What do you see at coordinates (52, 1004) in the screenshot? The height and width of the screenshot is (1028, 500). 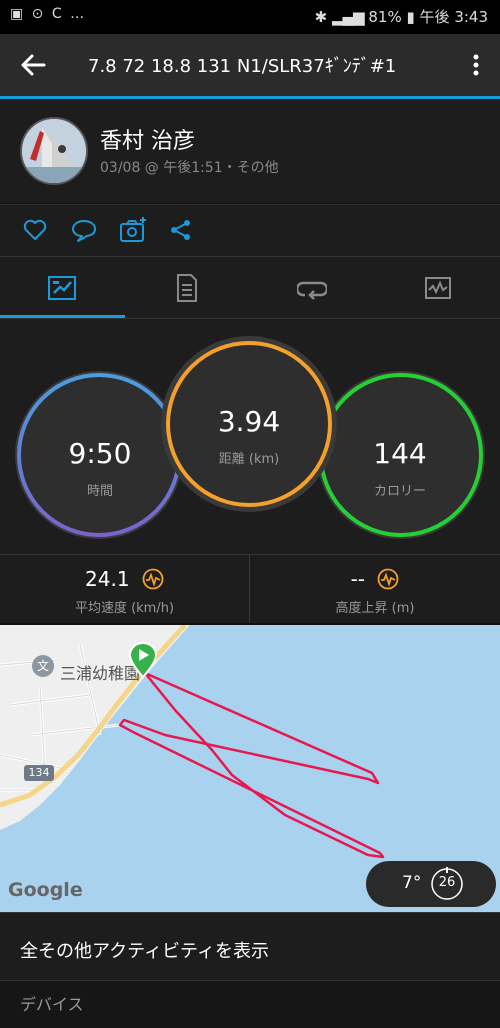 I see `devices-label: デバイス` at bounding box center [52, 1004].